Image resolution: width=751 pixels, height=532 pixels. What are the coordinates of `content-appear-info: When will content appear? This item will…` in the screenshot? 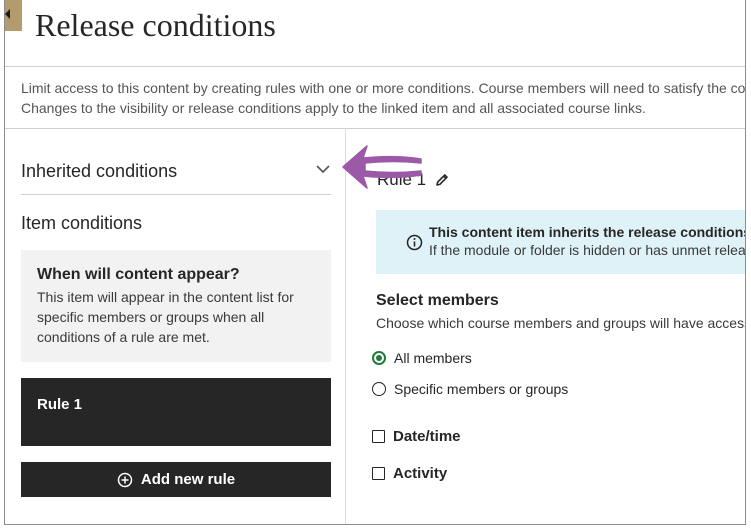 It's located at (176, 306).